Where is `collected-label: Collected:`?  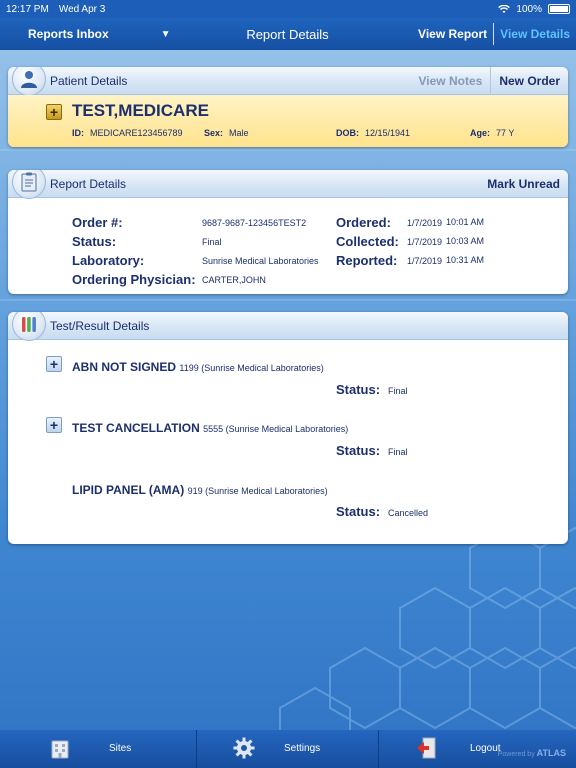
collected-label: Collected: is located at coordinates (367, 241).